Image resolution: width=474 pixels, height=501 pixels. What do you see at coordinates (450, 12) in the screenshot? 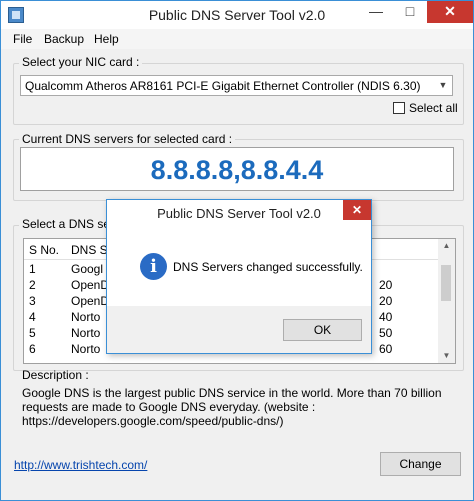
I see `close-button: ✕` at bounding box center [450, 12].